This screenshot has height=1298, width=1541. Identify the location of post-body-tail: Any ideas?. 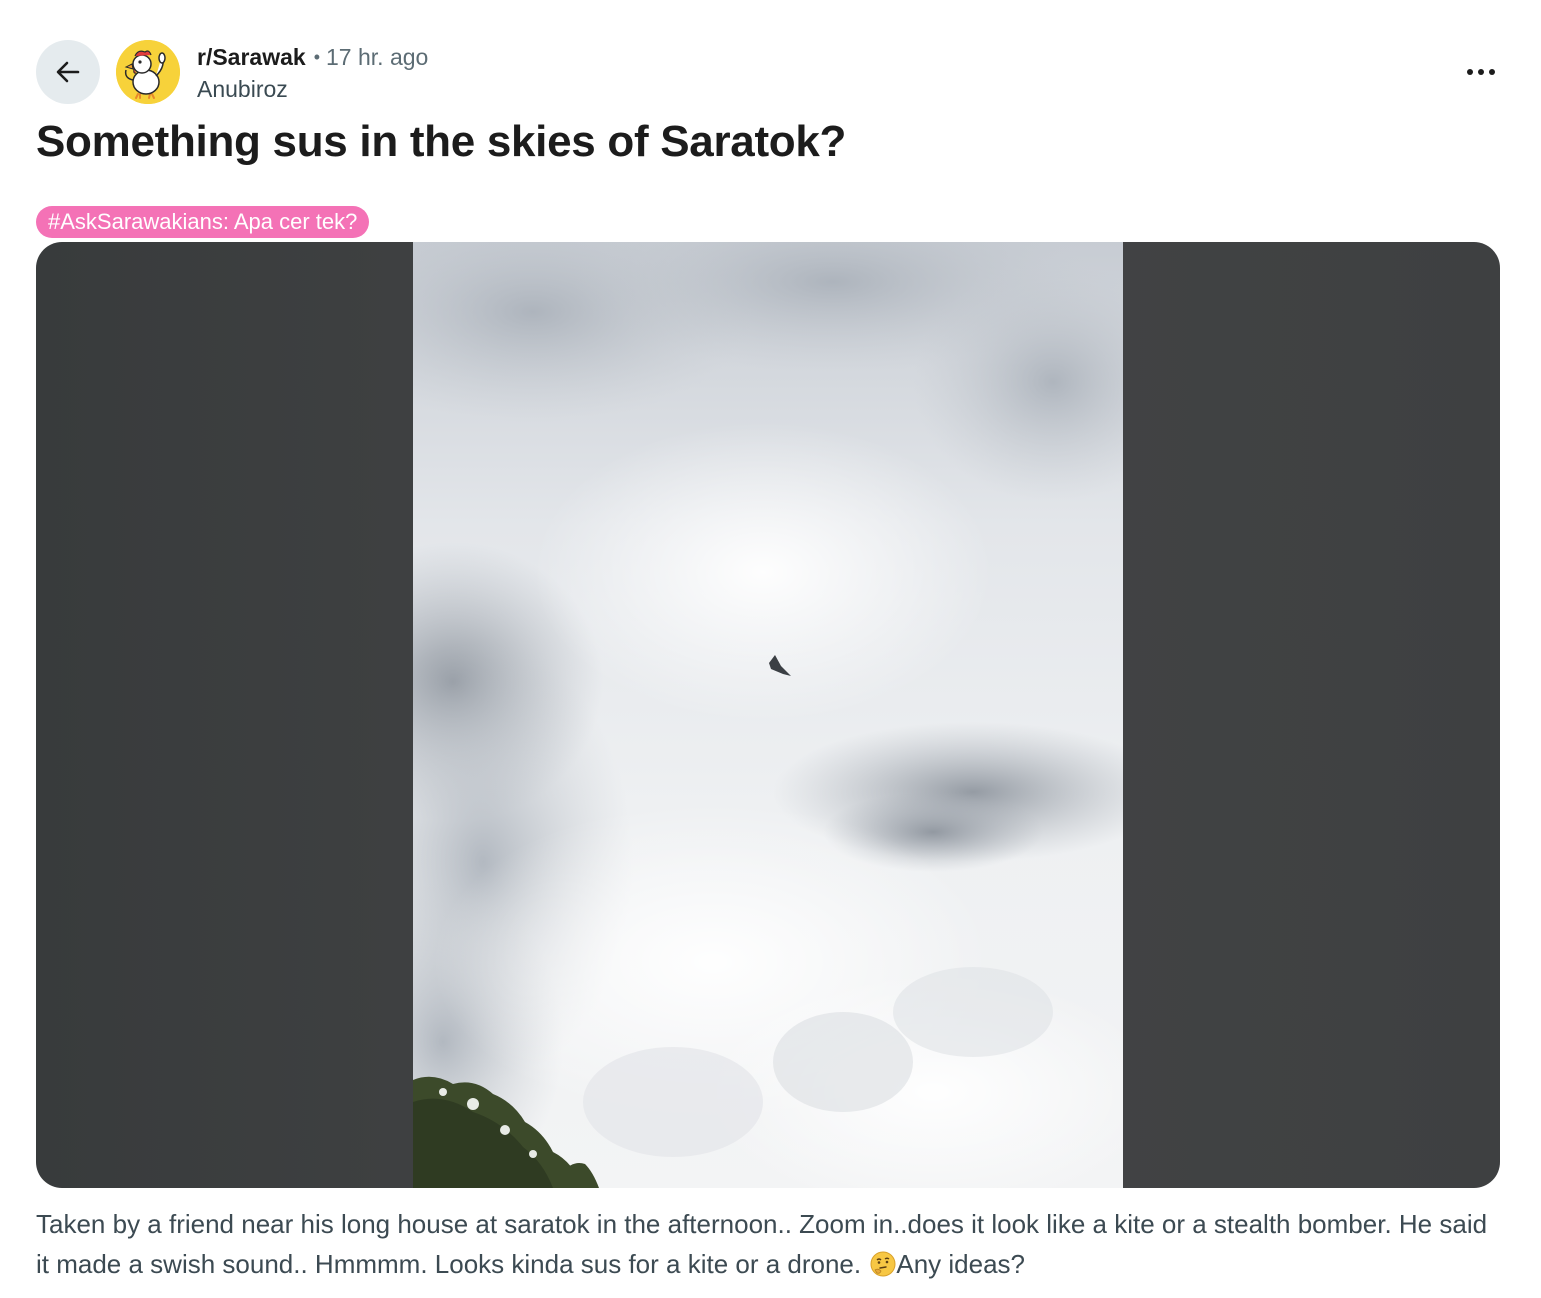
(961, 1264).